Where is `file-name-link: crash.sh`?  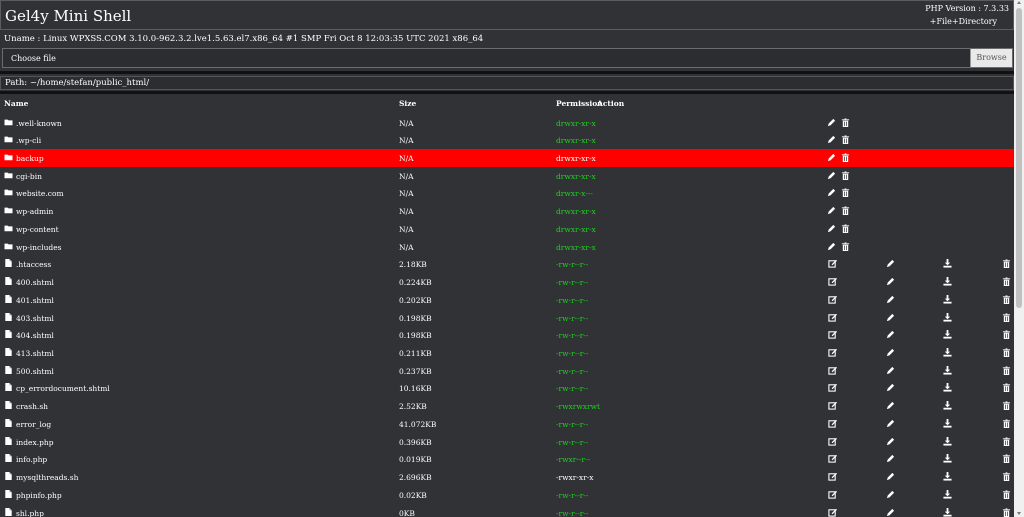
file-name-link: crash.sh is located at coordinates (32, 406).